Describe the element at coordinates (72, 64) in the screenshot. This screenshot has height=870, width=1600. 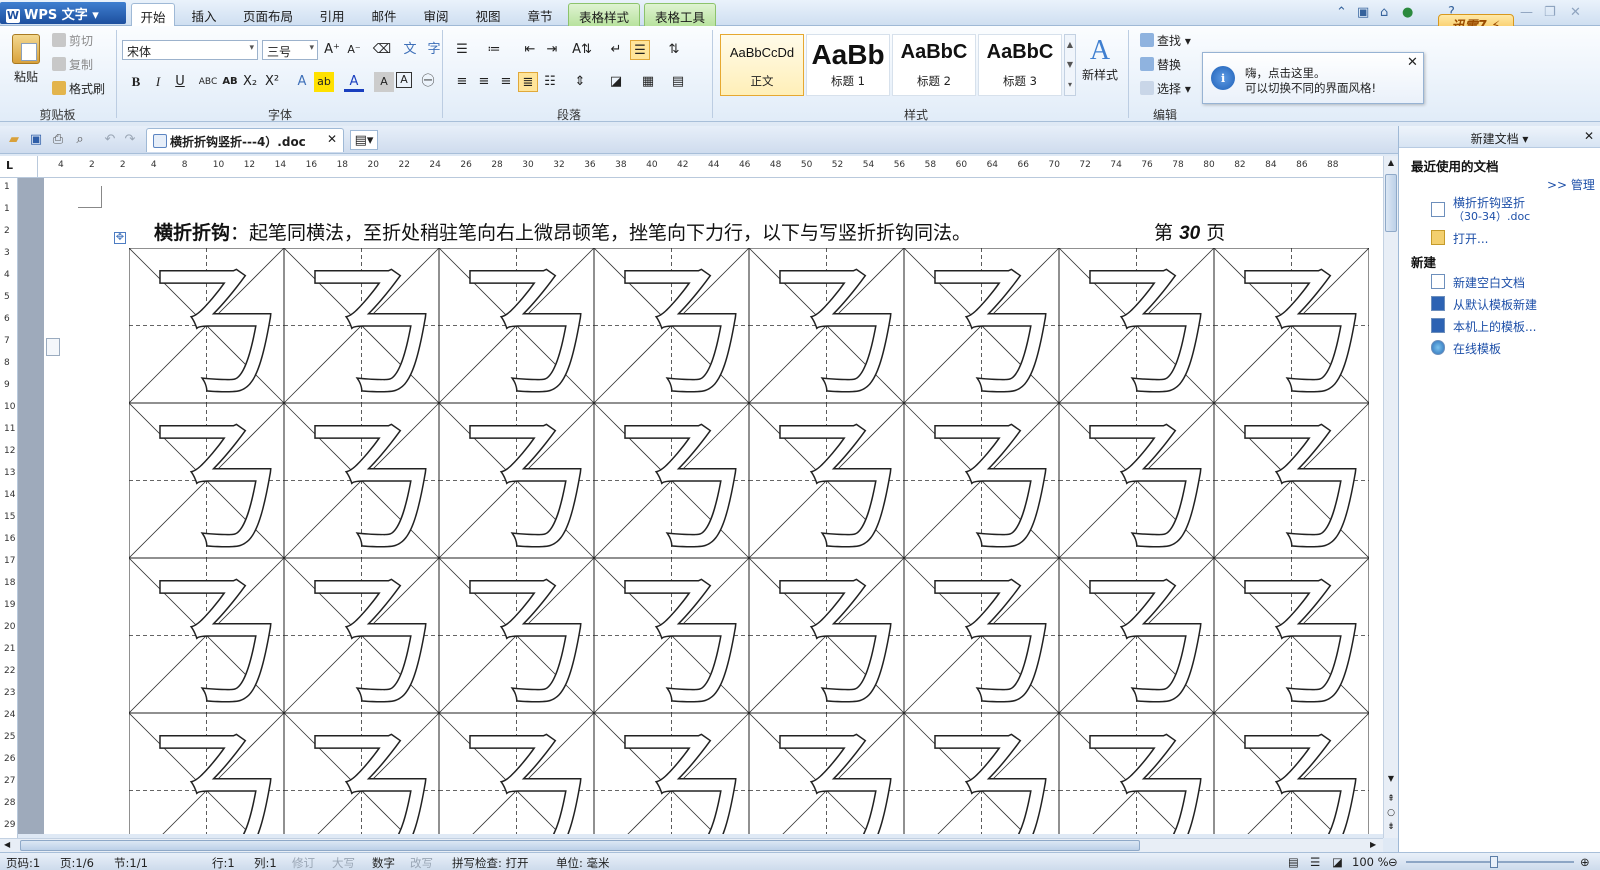
I see `copy-button: 复制` at that location.